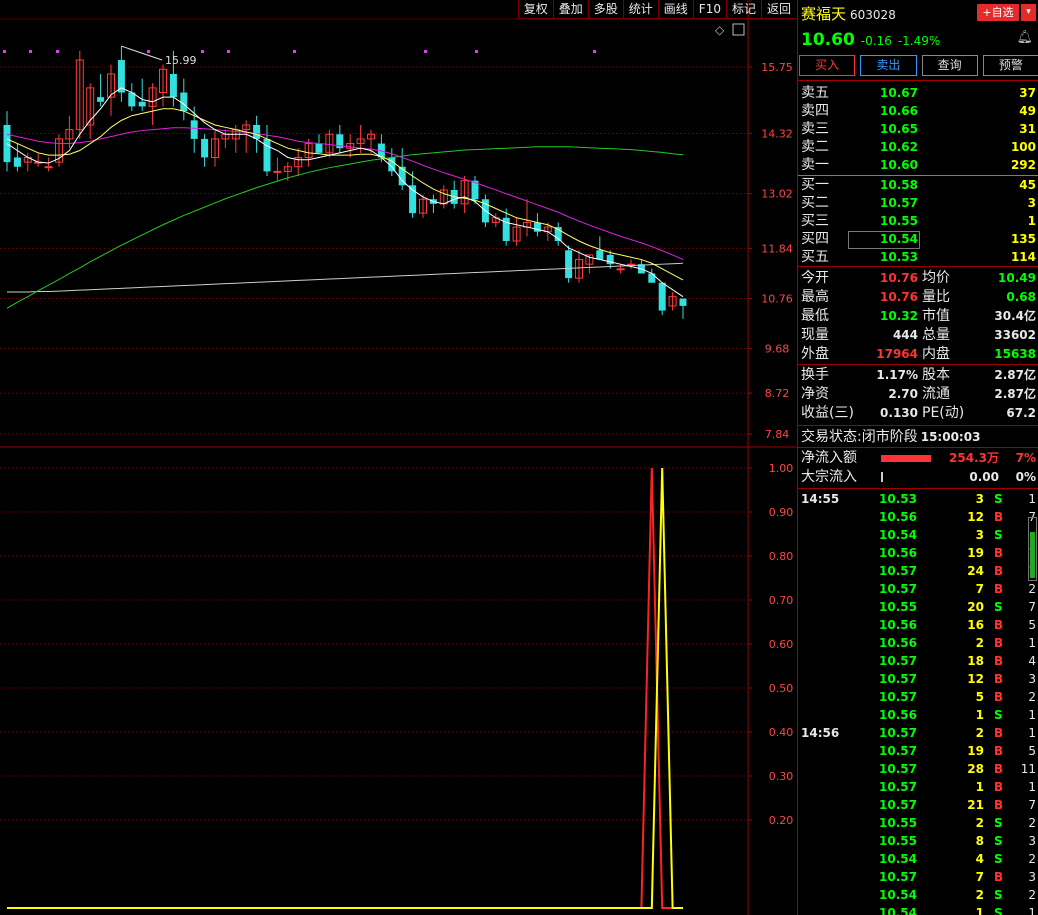 The height and width of the screenshot is (915, 1038). What do you see at coordinates (640, 9) in the screenshot?
I see `toolbar-3: 统计` at bounding box center [640, 9].